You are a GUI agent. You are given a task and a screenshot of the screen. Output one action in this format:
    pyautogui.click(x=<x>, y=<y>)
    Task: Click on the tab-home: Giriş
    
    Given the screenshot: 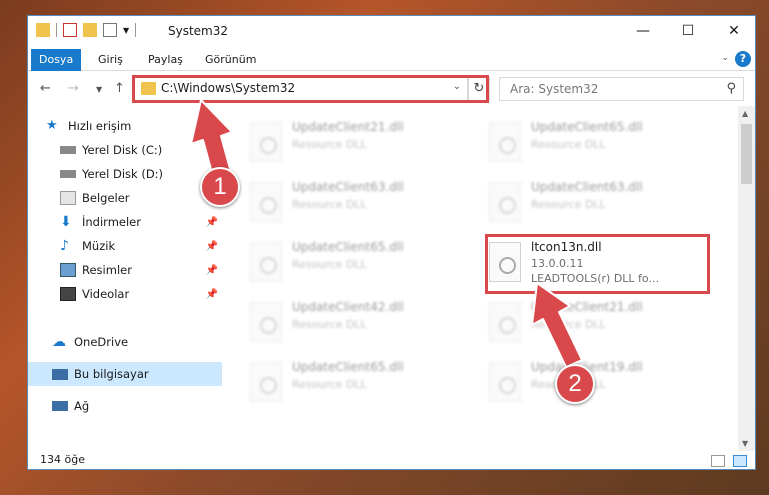 What is the action you would take?
    pyautogui.click(x=110, y=60)
    